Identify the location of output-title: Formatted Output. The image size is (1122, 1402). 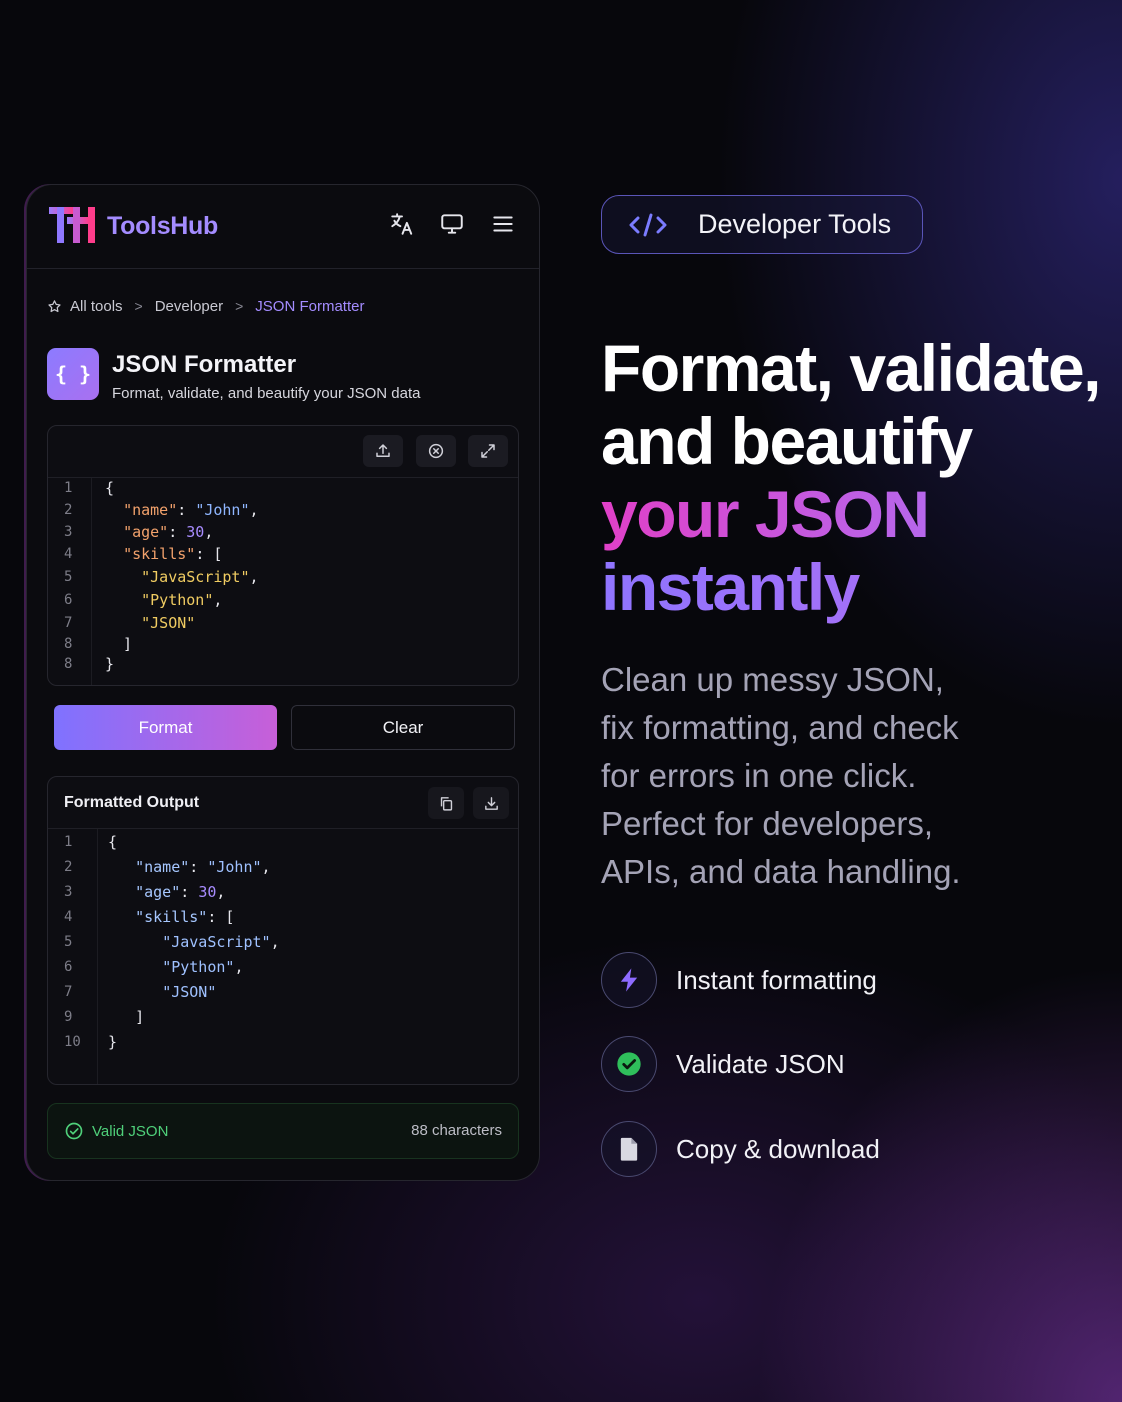
(132, 802).